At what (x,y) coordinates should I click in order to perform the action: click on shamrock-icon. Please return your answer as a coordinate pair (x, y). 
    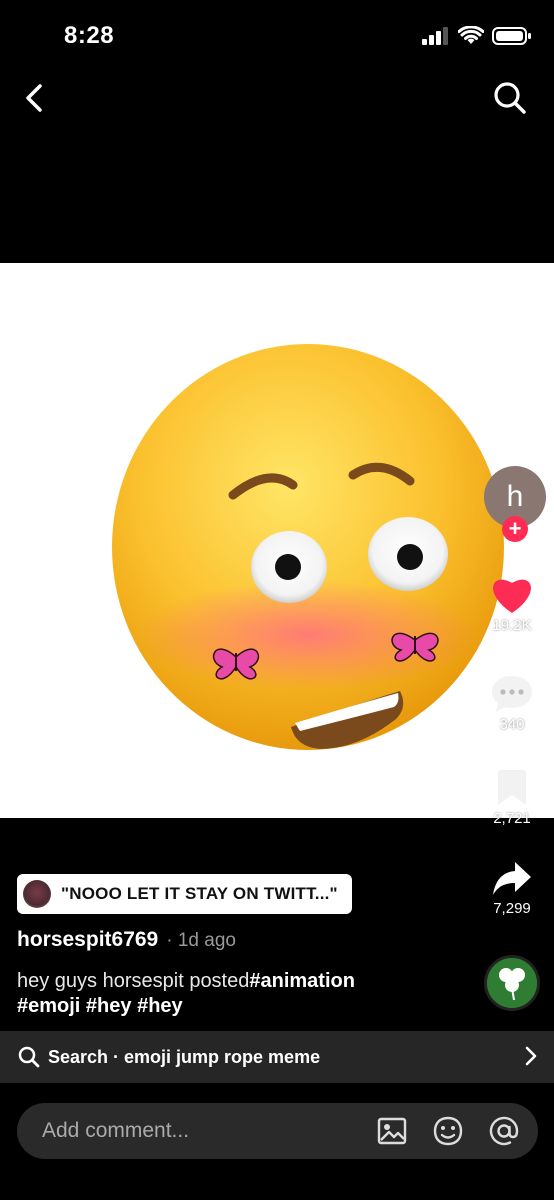
    Looking at the image, I should click on (512, 983).